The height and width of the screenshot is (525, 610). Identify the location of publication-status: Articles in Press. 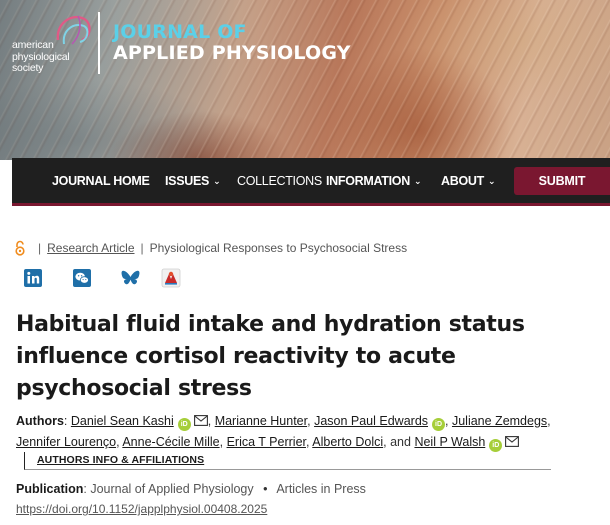
(321, 489).